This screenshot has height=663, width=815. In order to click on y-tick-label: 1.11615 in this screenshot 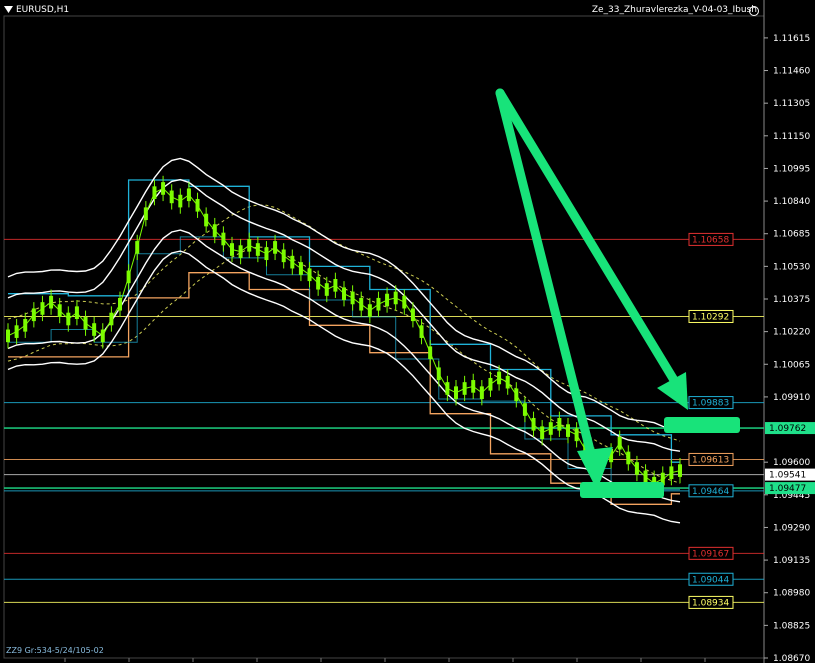, I will do `click(791, 39)`.